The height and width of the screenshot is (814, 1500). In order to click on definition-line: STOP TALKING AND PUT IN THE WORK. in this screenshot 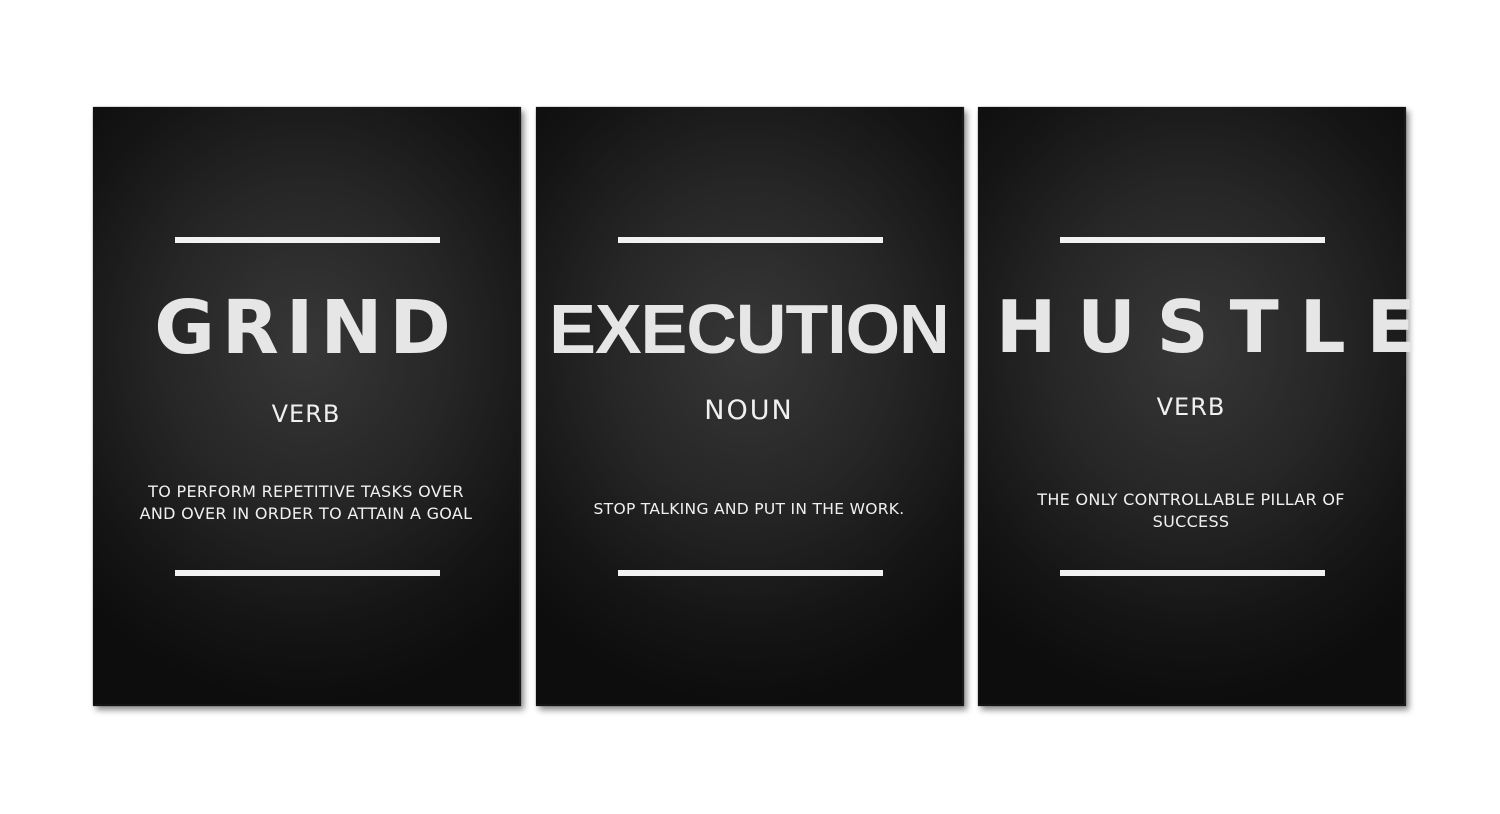, I will do `click(749, 509)`.